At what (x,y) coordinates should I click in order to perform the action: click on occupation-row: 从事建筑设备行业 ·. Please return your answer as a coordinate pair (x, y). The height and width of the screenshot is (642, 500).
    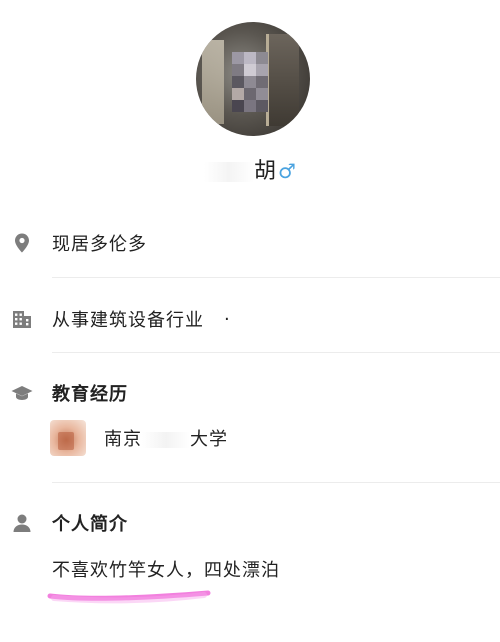
    Looking at the image, I should click on (120, 319).